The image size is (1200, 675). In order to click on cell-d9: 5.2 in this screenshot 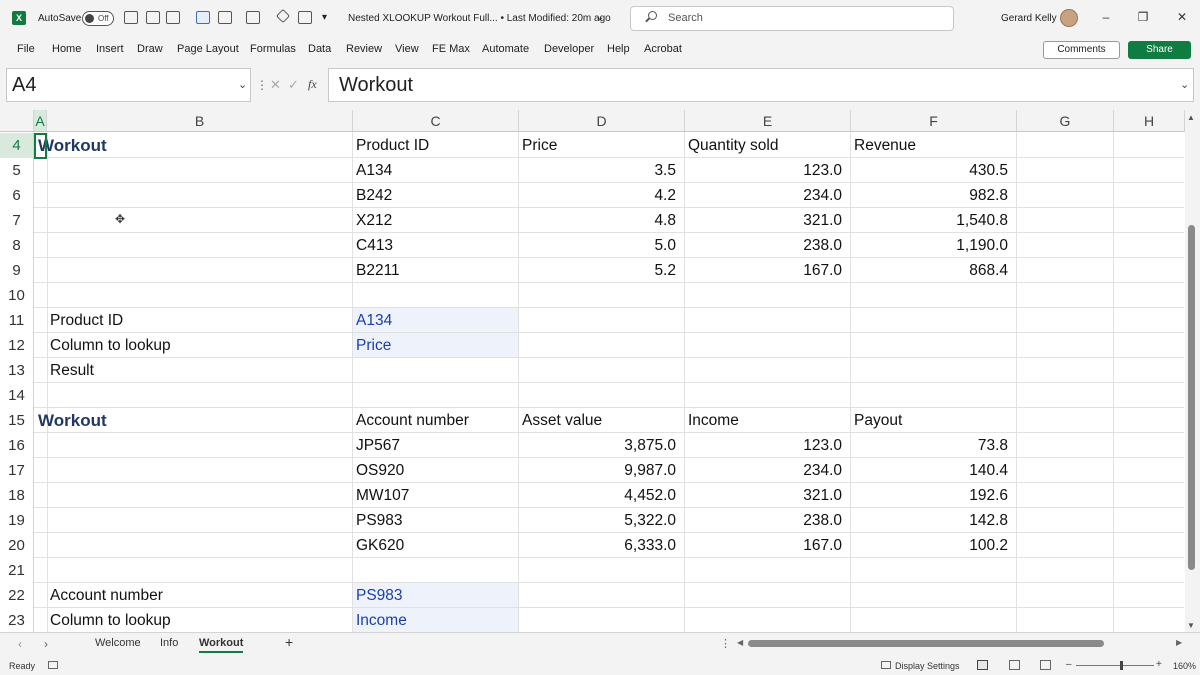, I will do `click(601, 270)`.